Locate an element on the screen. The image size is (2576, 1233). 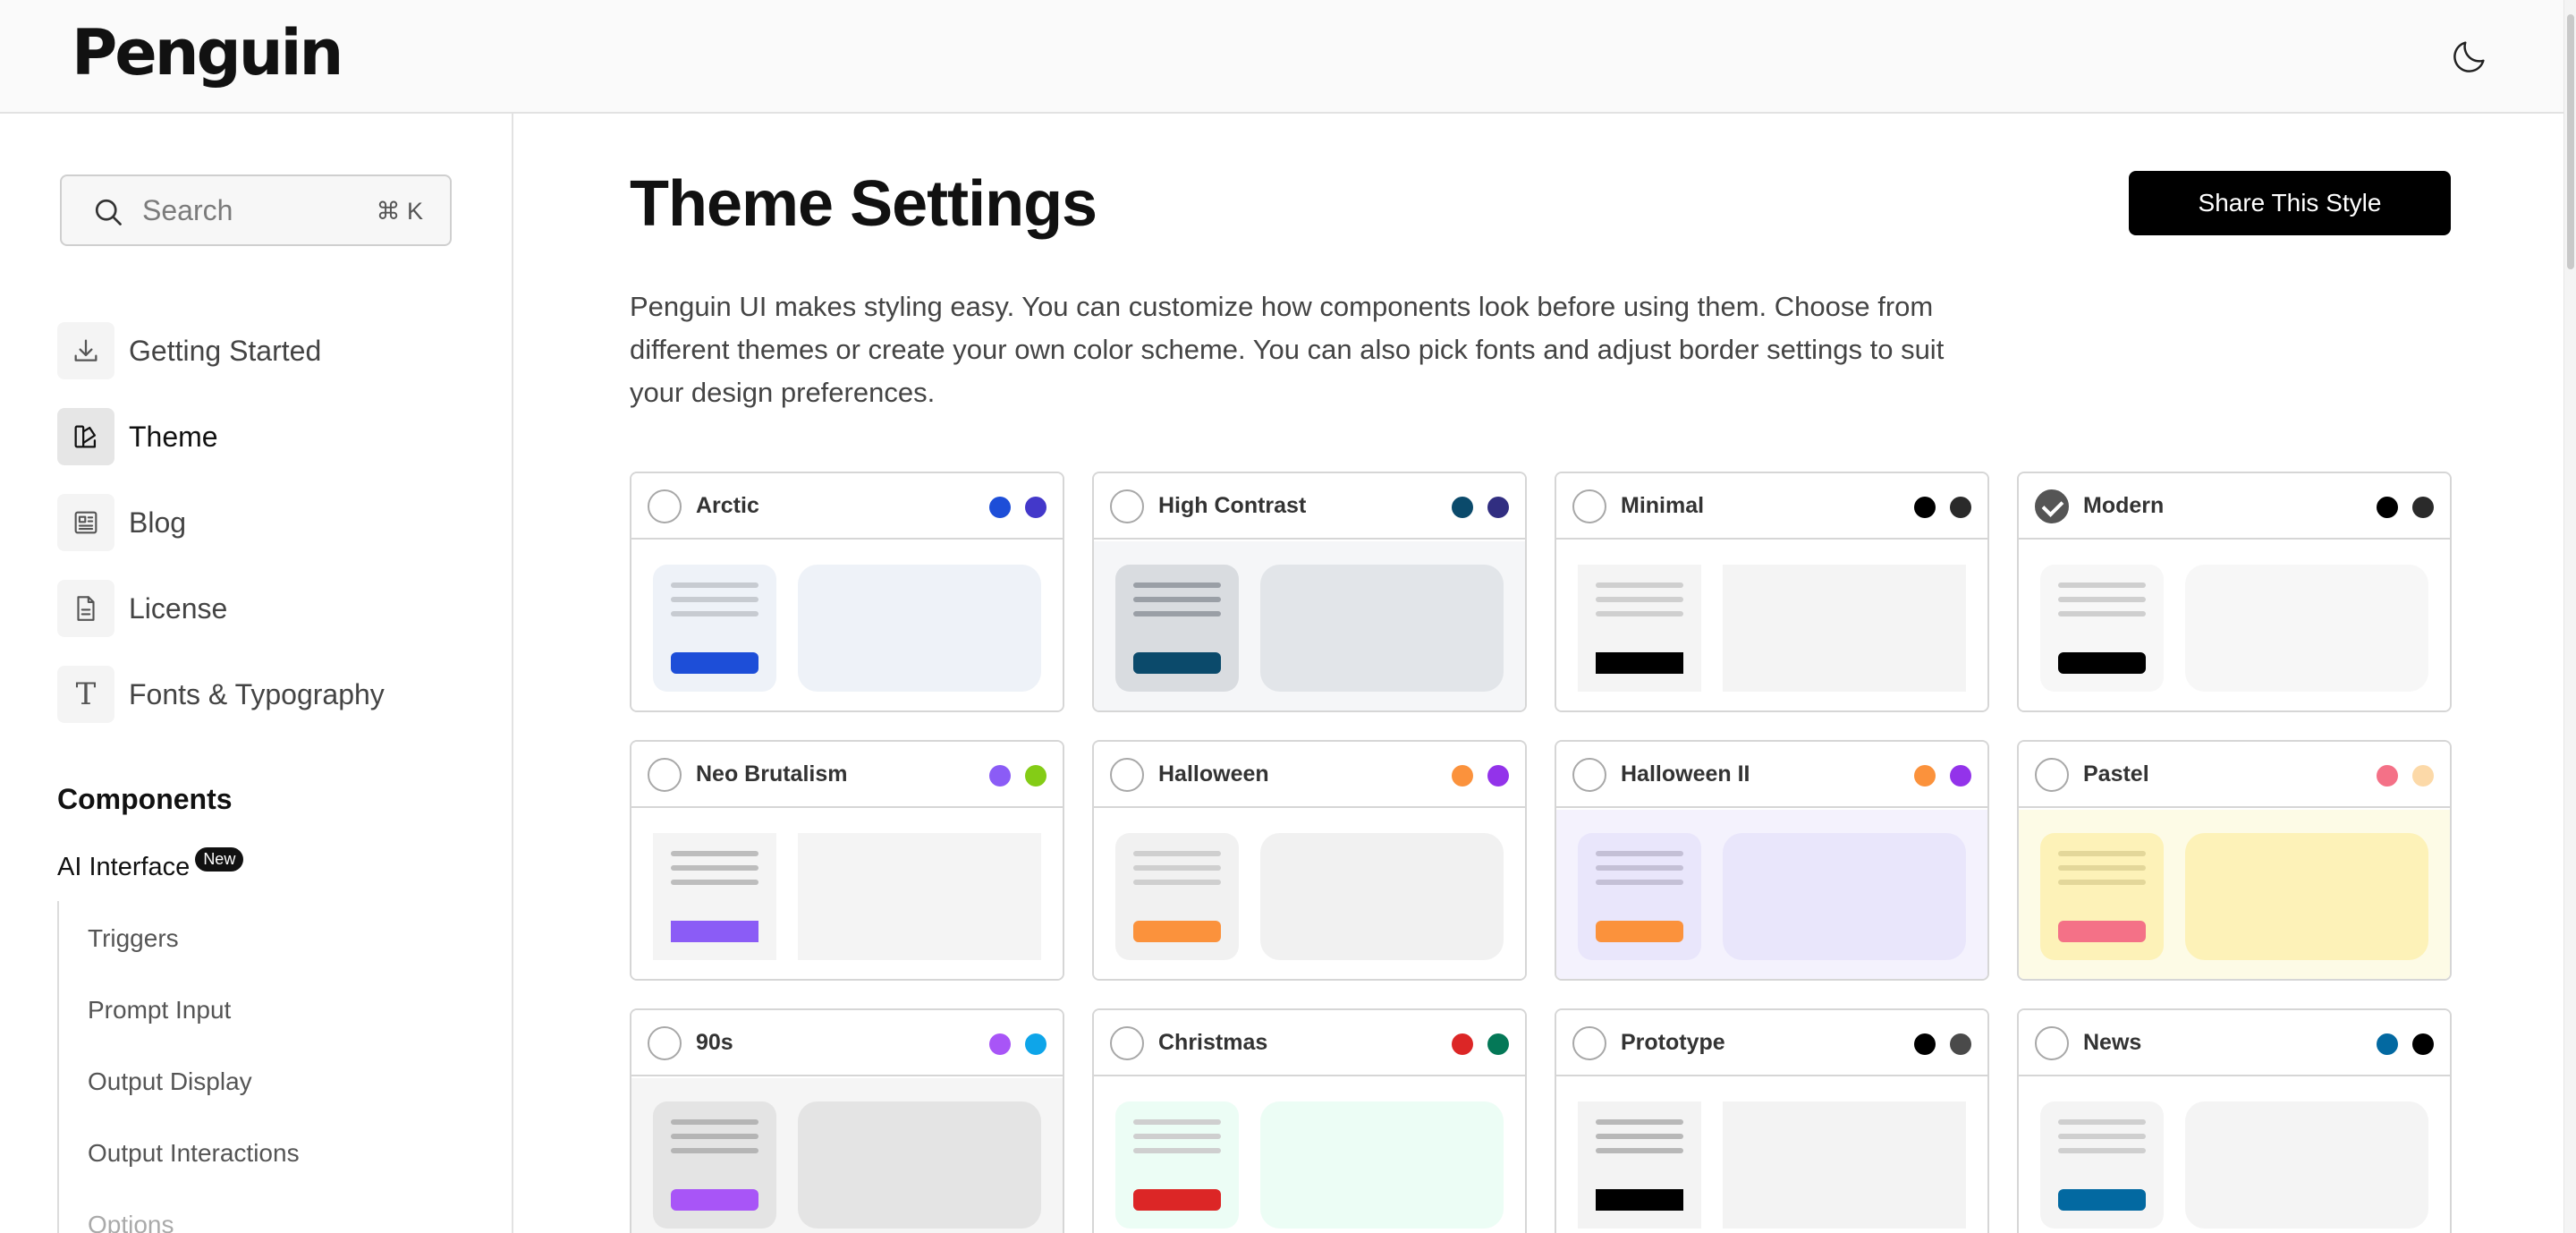
share-style-button: Share This Style is located at coordinates (2290, 203).